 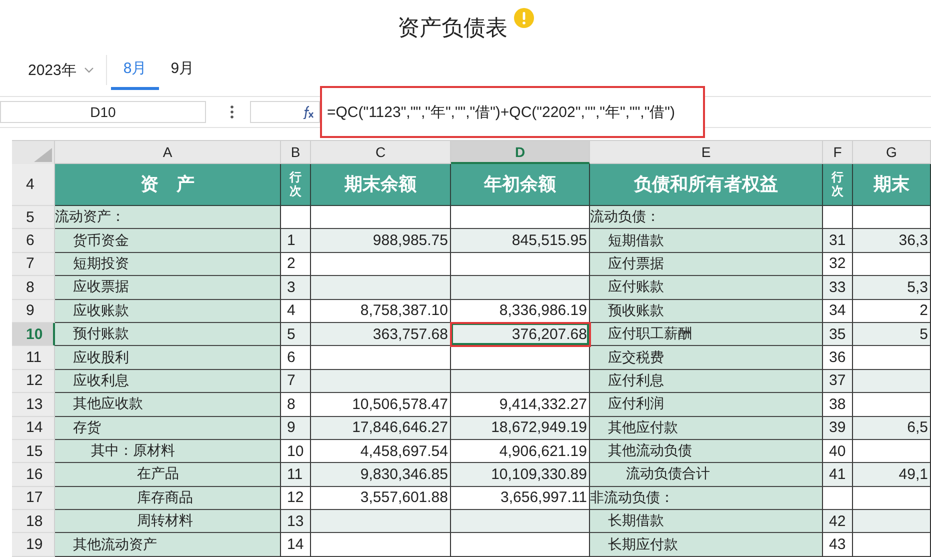 I want to click on table-cell: 18,672,949.19, so click(x=520, y=428).